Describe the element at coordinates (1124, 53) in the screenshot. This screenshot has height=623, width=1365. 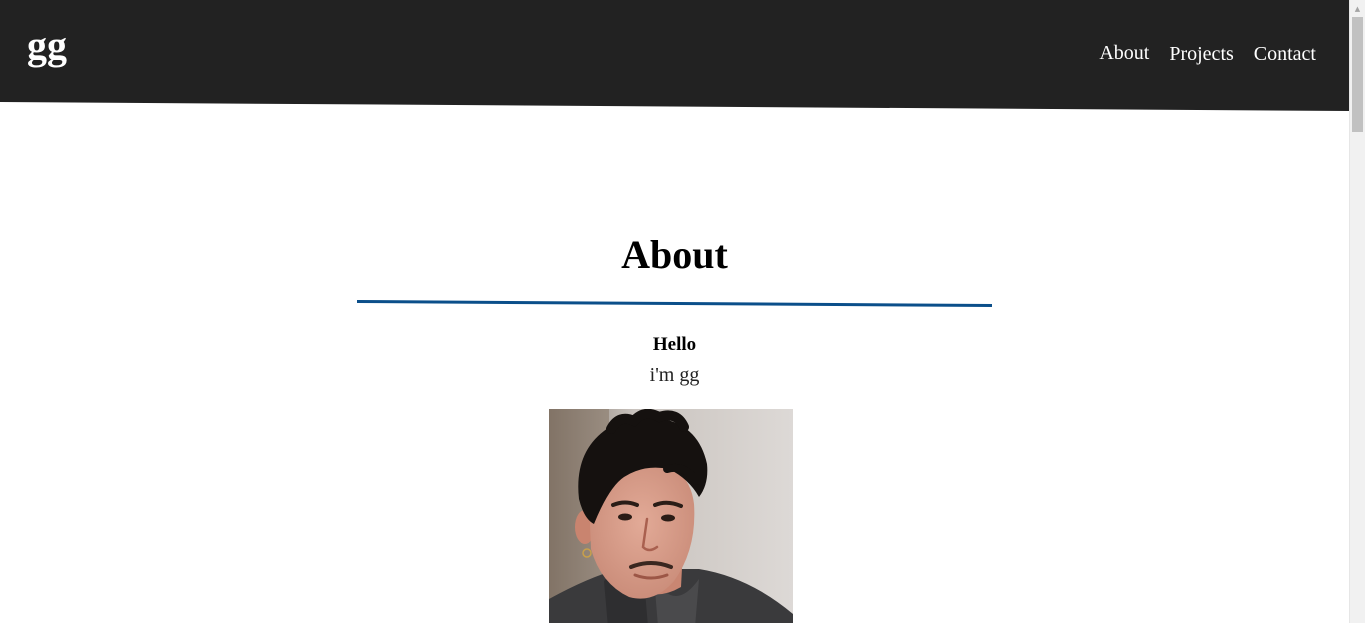
I see `nav-link-about: About` at that location.